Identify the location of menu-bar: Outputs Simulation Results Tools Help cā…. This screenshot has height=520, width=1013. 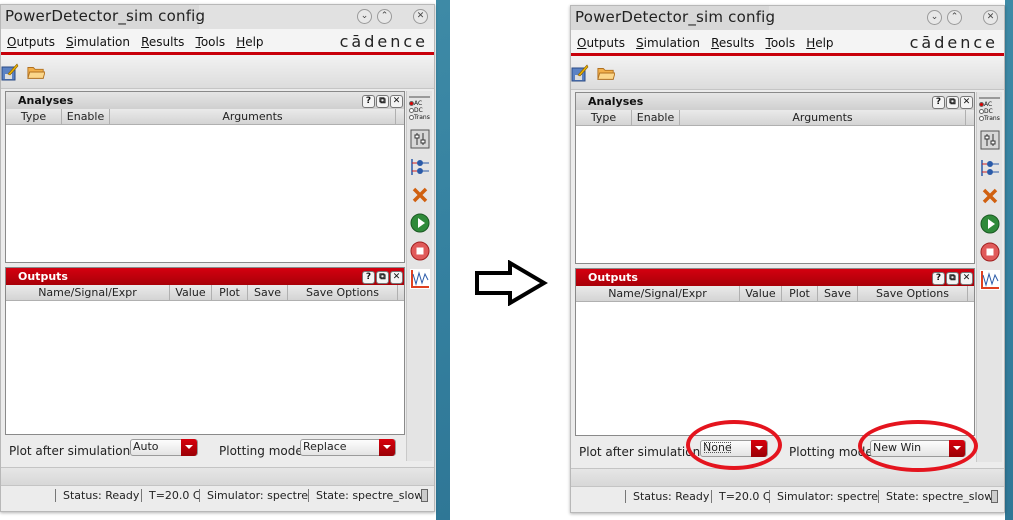
(217, 42).